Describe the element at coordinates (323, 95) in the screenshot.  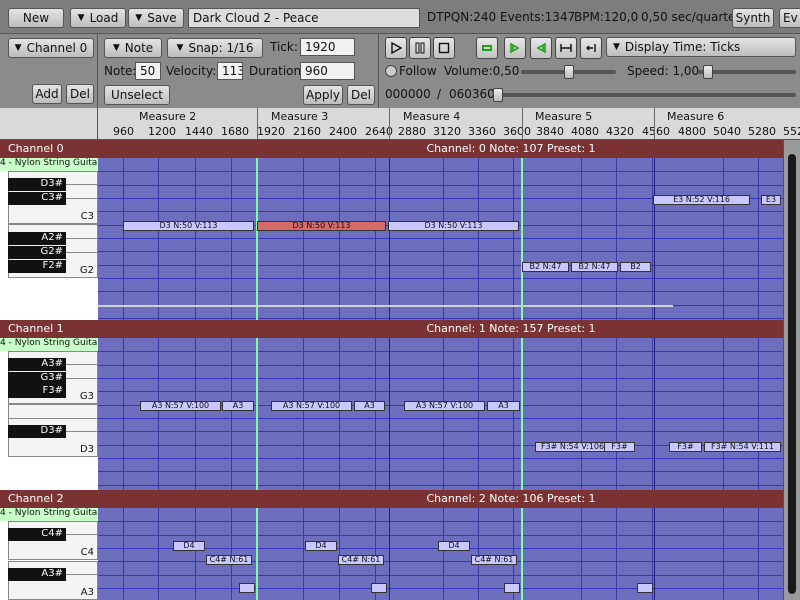
I see `apply-button: Apply` at that location.